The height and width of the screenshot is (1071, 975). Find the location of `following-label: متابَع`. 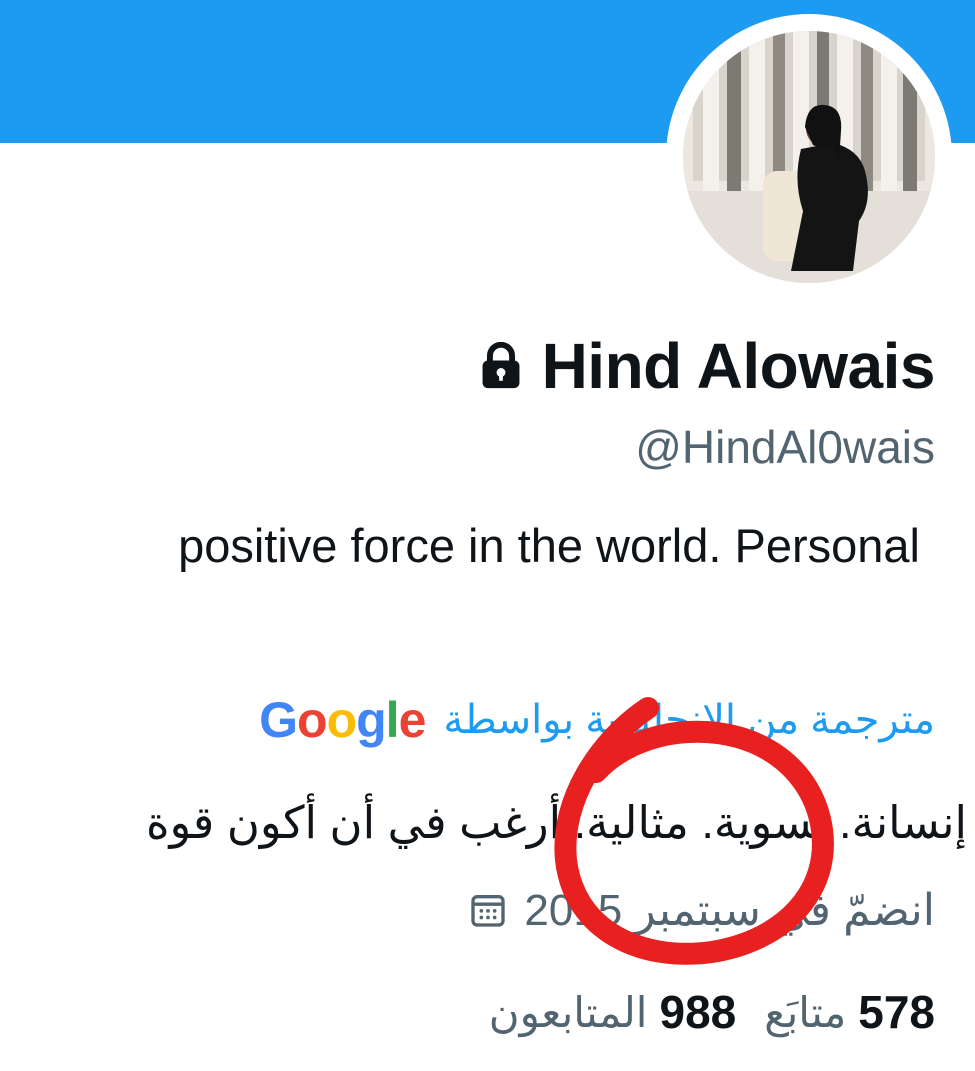

following-label: متابَع is located at coordinates (805, 1012).